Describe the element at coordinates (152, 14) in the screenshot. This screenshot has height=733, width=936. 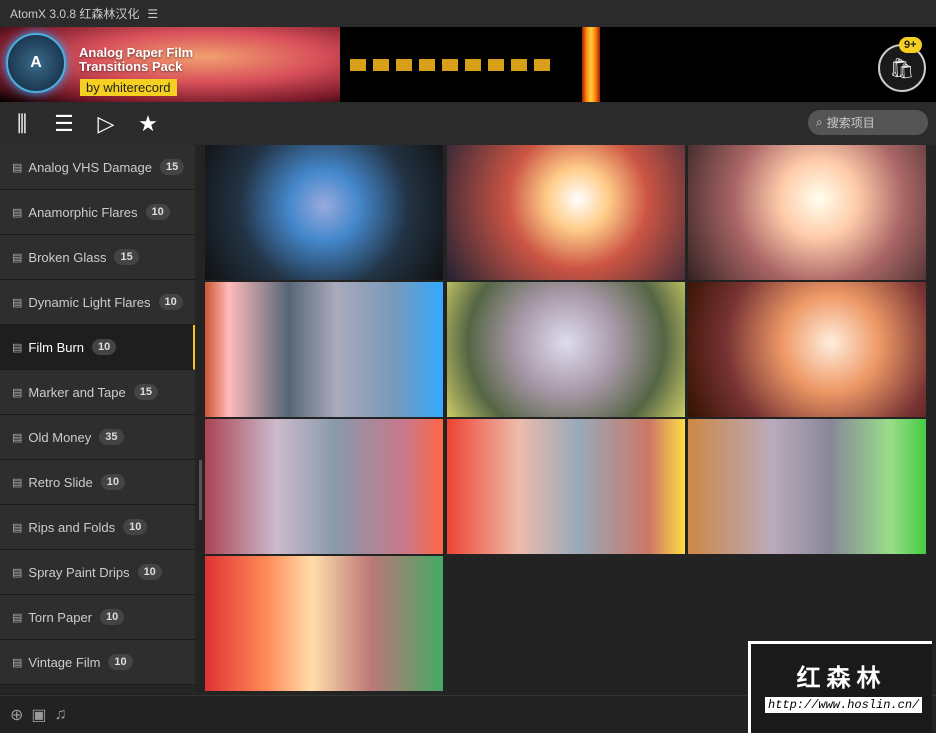
I see `hamburger-icon: ☰` at that location.